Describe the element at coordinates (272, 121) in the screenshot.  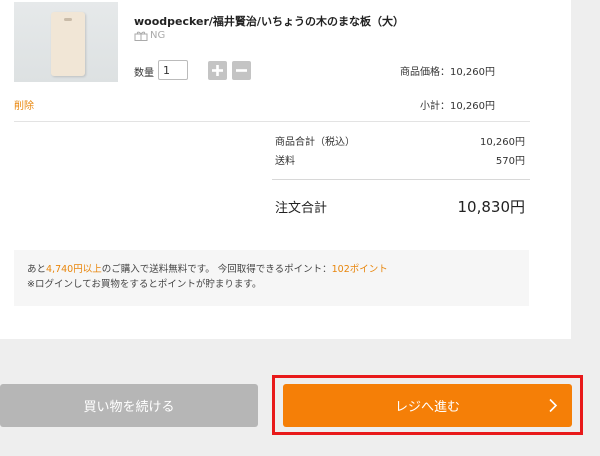
I see `divider` at that location.